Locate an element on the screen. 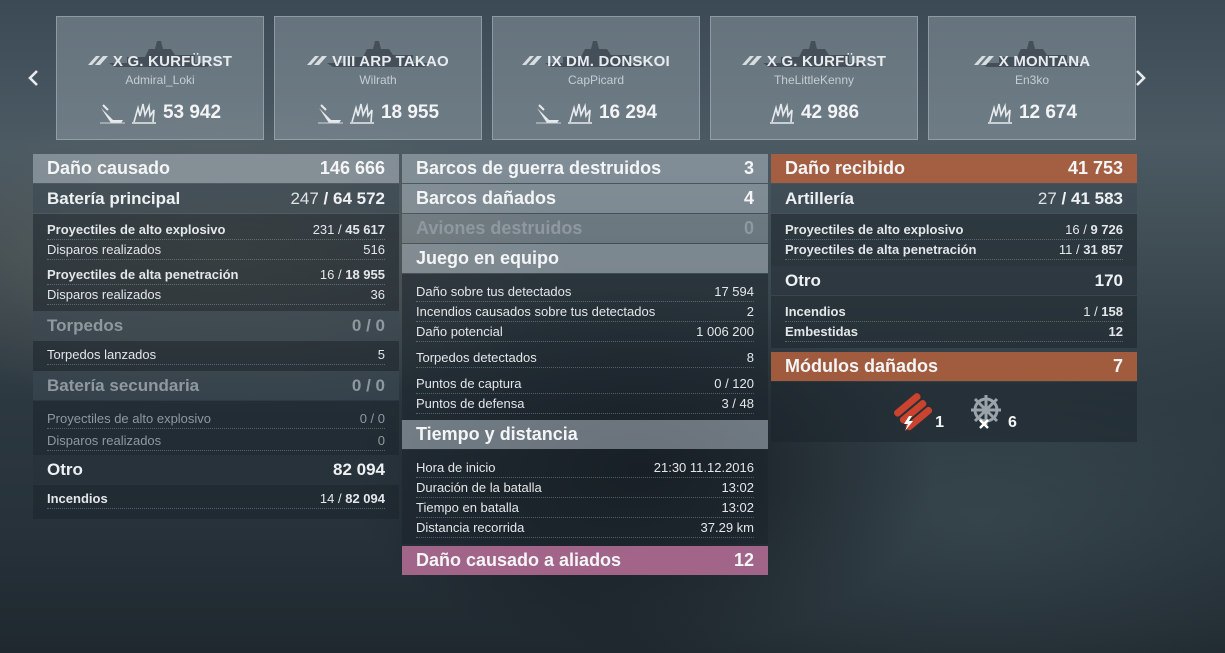  ship-card: X G. KURFÜRST Admiral_Loki 53 942 is located at coordinates (160, 78).